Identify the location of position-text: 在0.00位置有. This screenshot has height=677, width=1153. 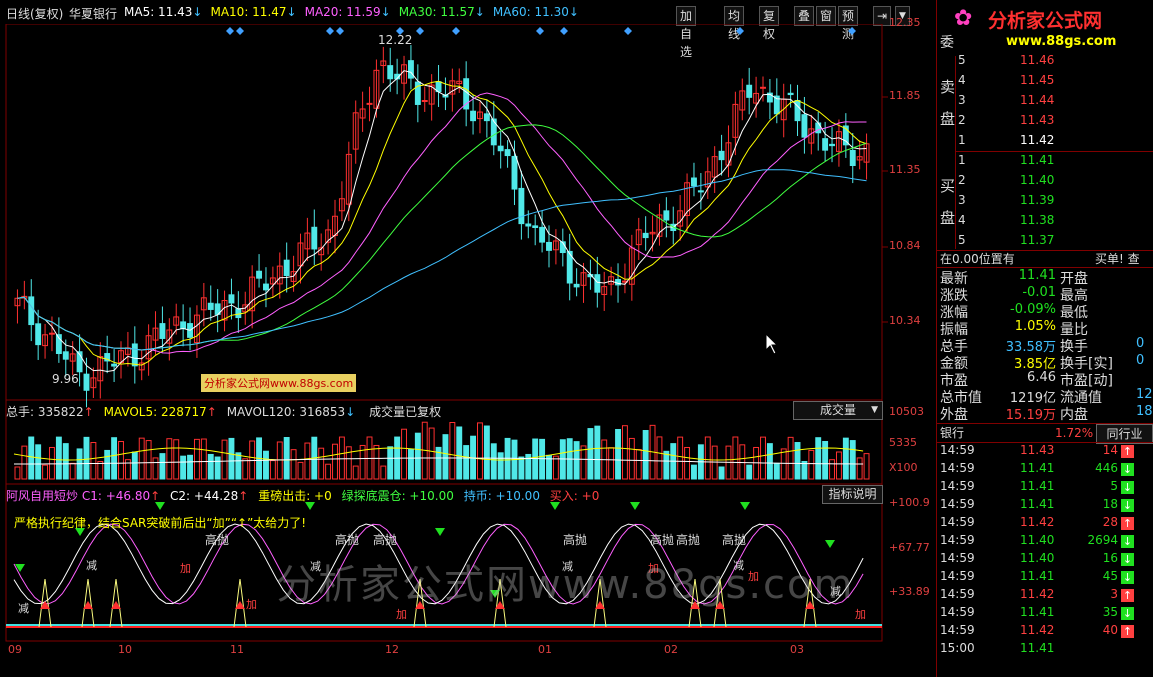
(977, 259).